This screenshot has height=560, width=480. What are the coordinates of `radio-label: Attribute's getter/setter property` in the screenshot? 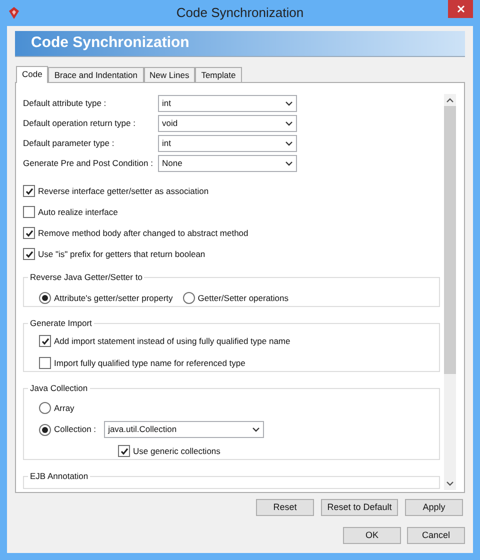 It's located at (113, 298).